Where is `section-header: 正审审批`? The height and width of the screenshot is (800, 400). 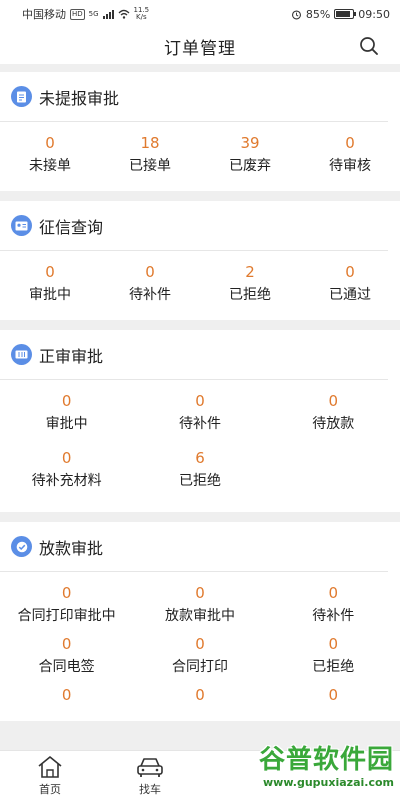 section-header: 正审审批 is located at coordinates (194, 355).